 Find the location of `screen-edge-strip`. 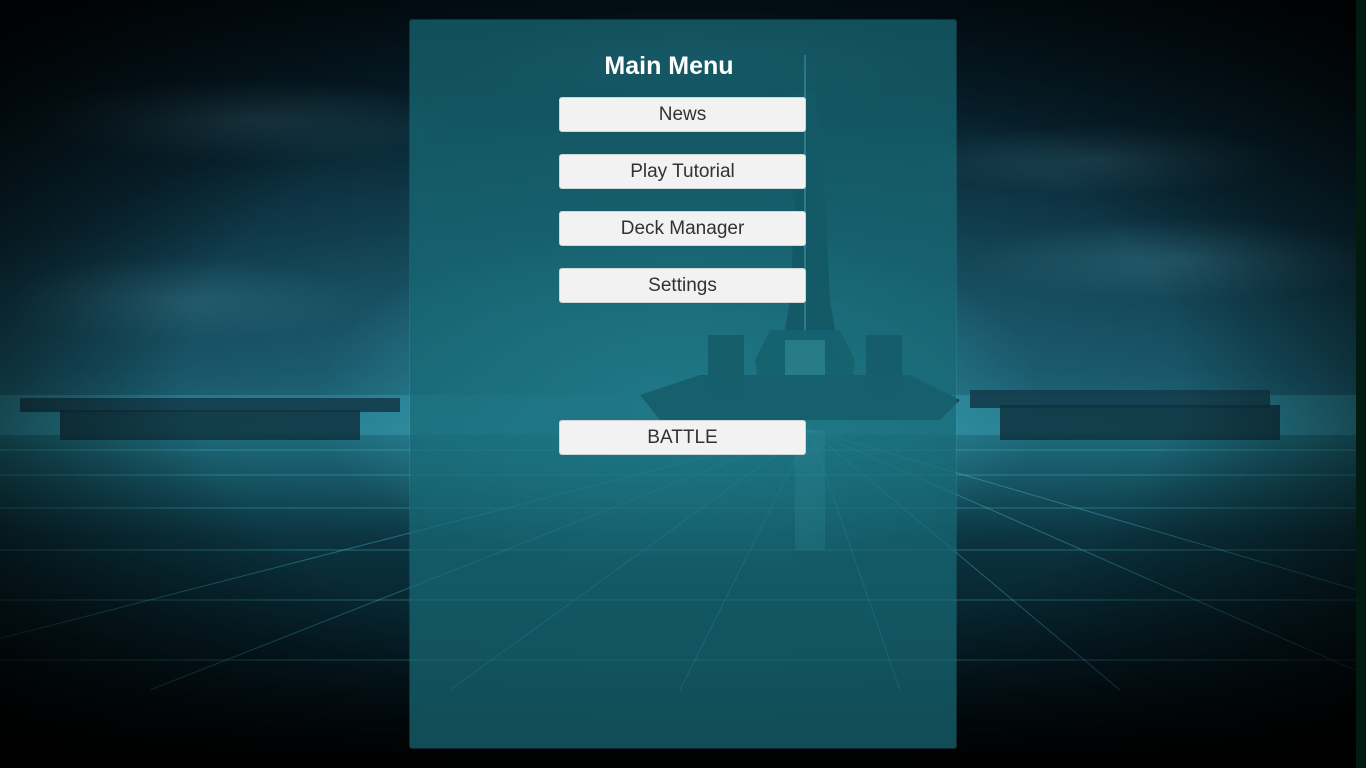

screen-edge-strip is located at coordinates (1361, 384).